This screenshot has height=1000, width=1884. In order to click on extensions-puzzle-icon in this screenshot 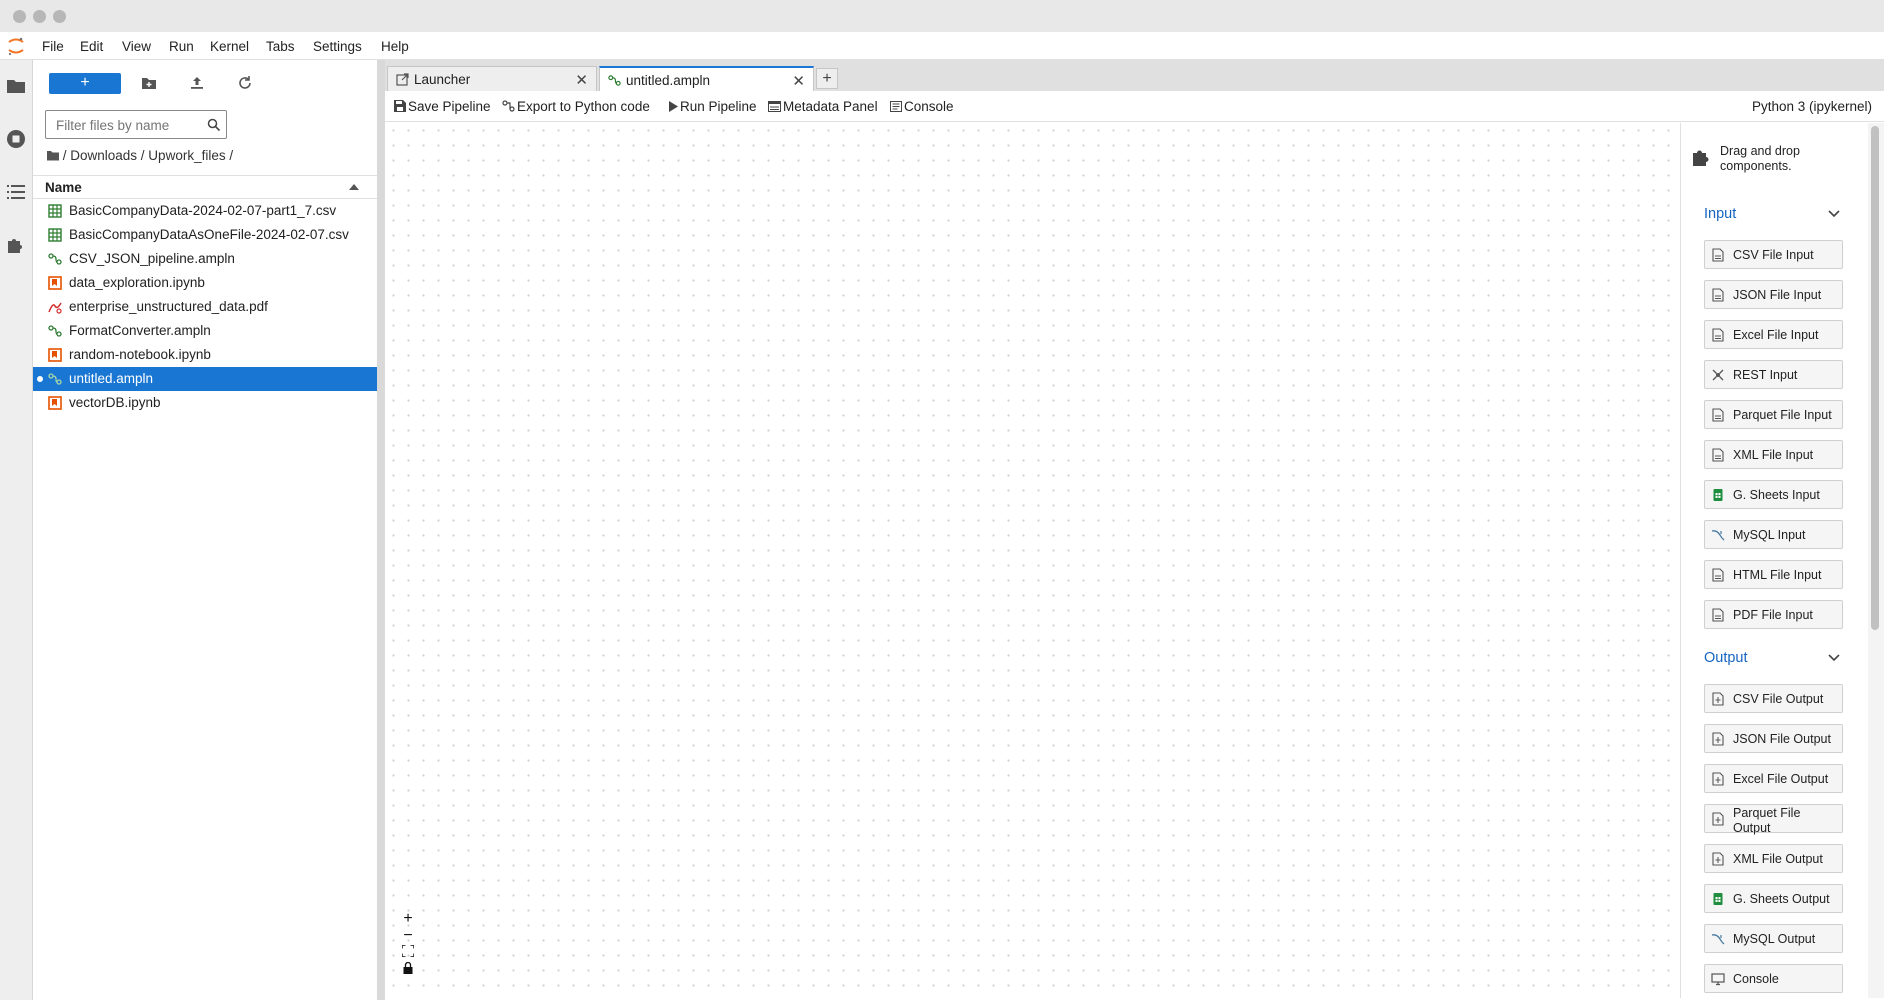, I will do `click(16, 245)`.